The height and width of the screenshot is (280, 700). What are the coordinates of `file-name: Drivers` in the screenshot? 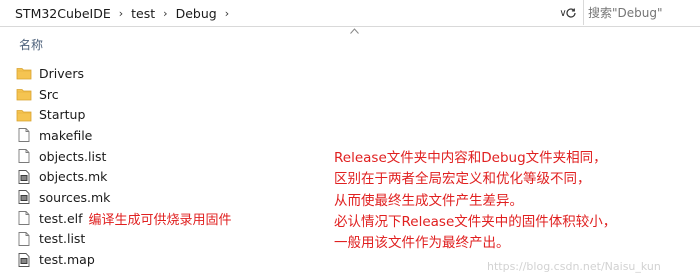 It's located at (61, 73).